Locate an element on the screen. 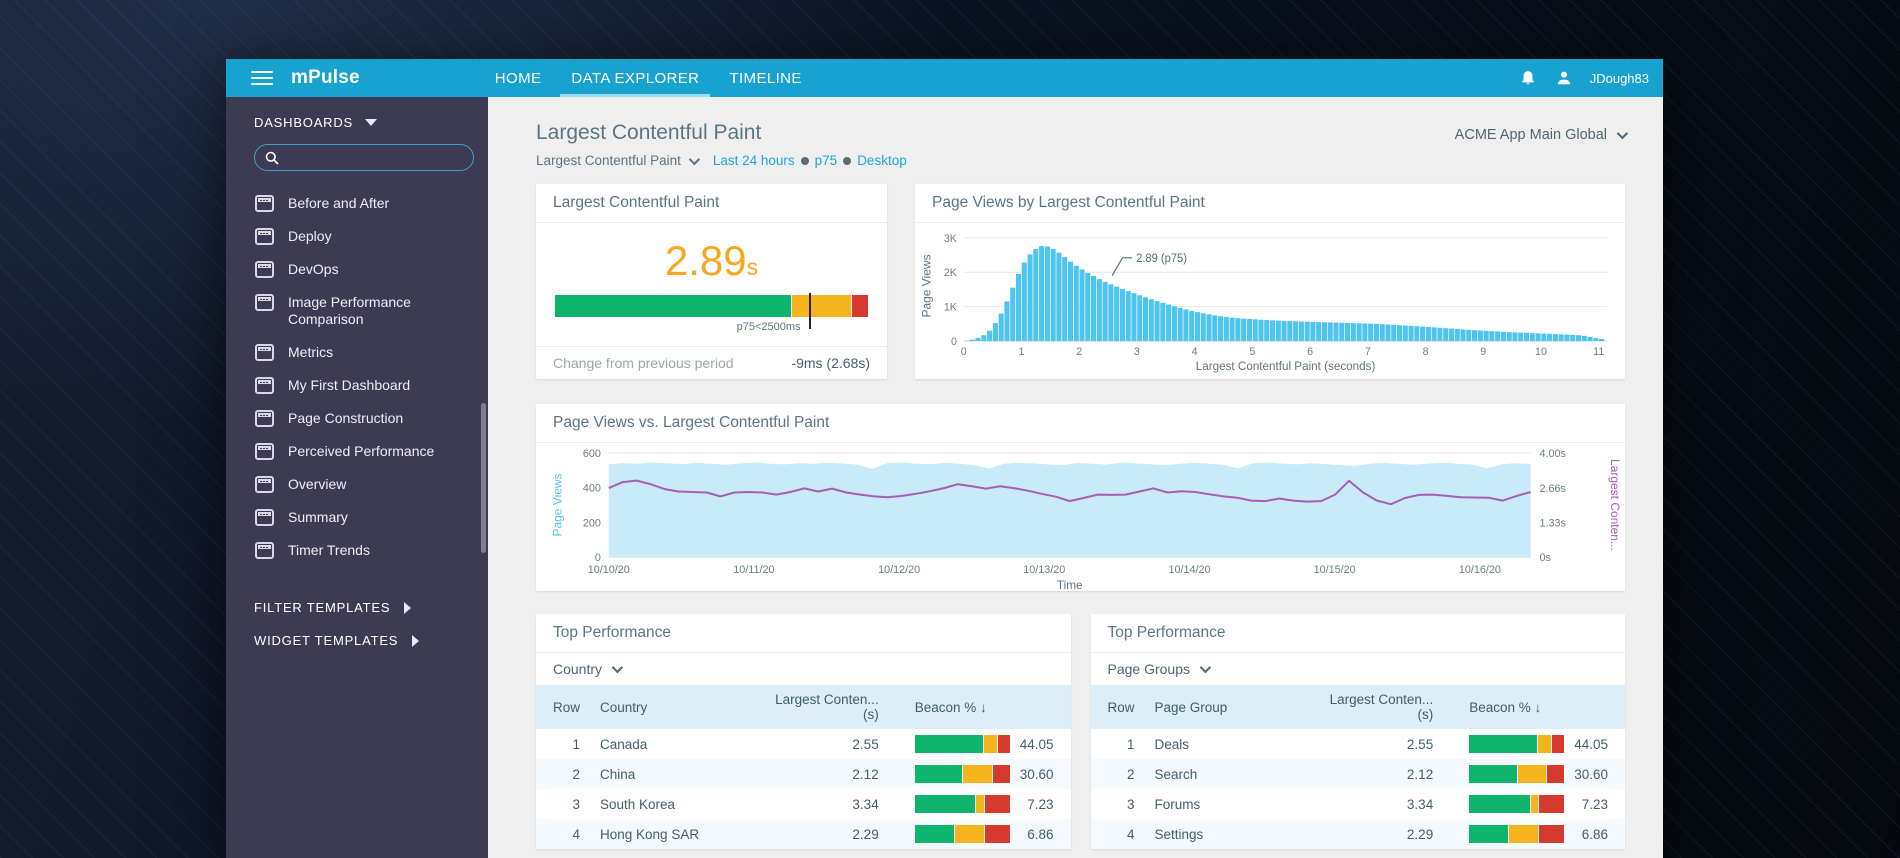 This screenshot has height=858, width=1900. search-icon is located at coordinates (272, 158).